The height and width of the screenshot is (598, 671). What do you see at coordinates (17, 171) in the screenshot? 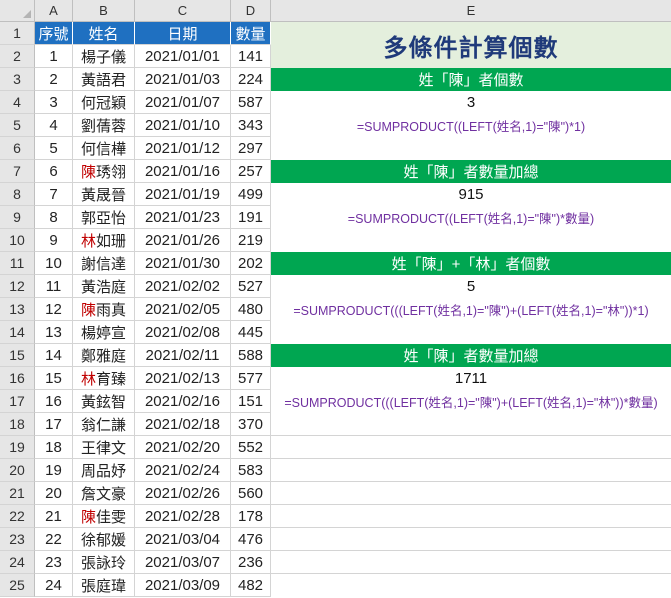
I see `row-header-7: 7` at bounding box center [17, 171].